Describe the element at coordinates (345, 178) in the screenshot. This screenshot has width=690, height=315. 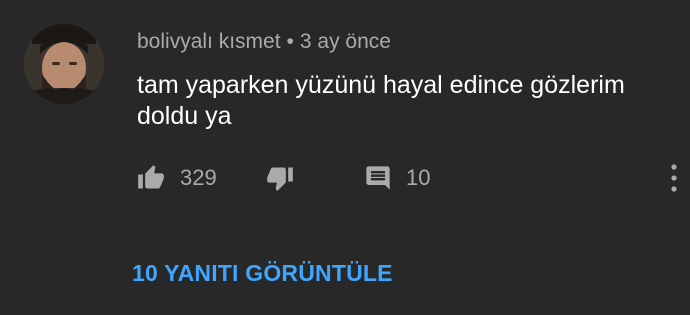
I see `comment-actions: 329 10` at that location.